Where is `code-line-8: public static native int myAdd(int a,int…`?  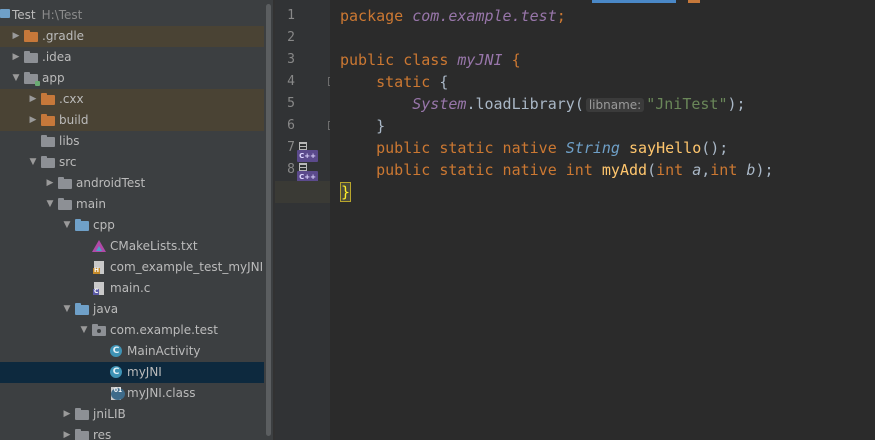 code-line-8: public static native int myAdd(int a,int… is located at coordinates (556, 170).